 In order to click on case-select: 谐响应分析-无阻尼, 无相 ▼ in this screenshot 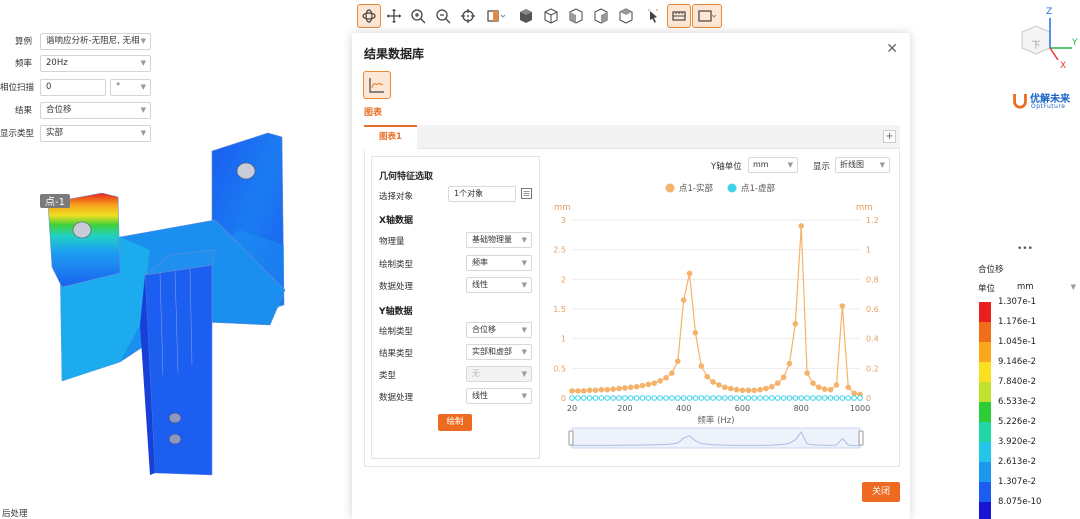, I will do `click(95, 41)`.